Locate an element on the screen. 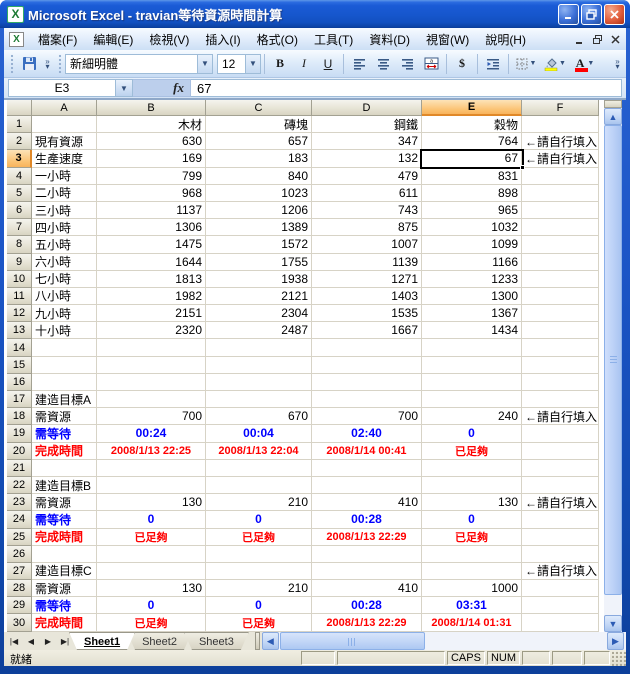 The height and width of the screenshot is (674, 630). toolbar-options-button-right: » ▾ is located at coordinates (617, 64).